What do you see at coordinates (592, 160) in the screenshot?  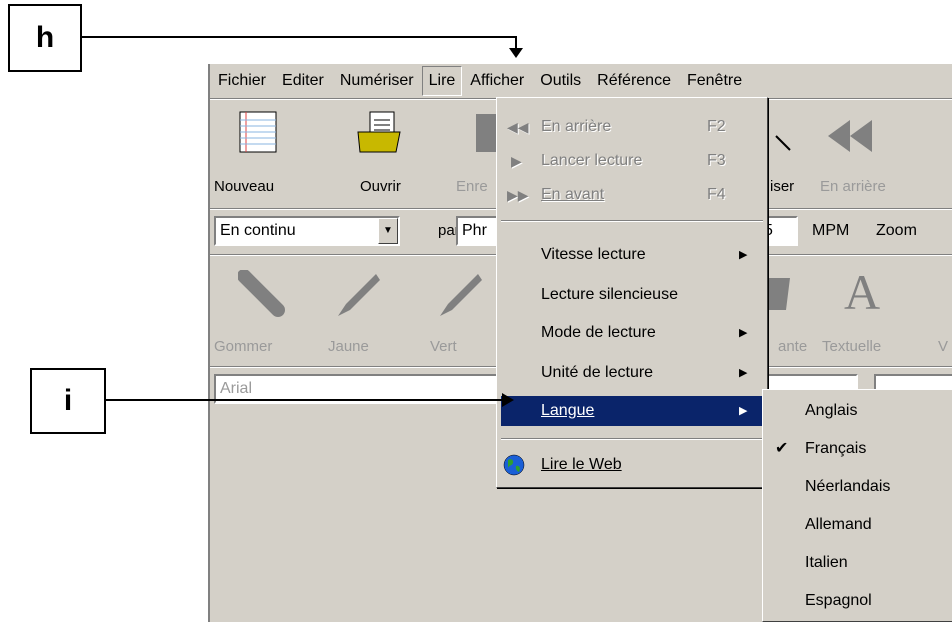 I see `lancer-text: Lancer lecture` at bounding box center [592, 160].